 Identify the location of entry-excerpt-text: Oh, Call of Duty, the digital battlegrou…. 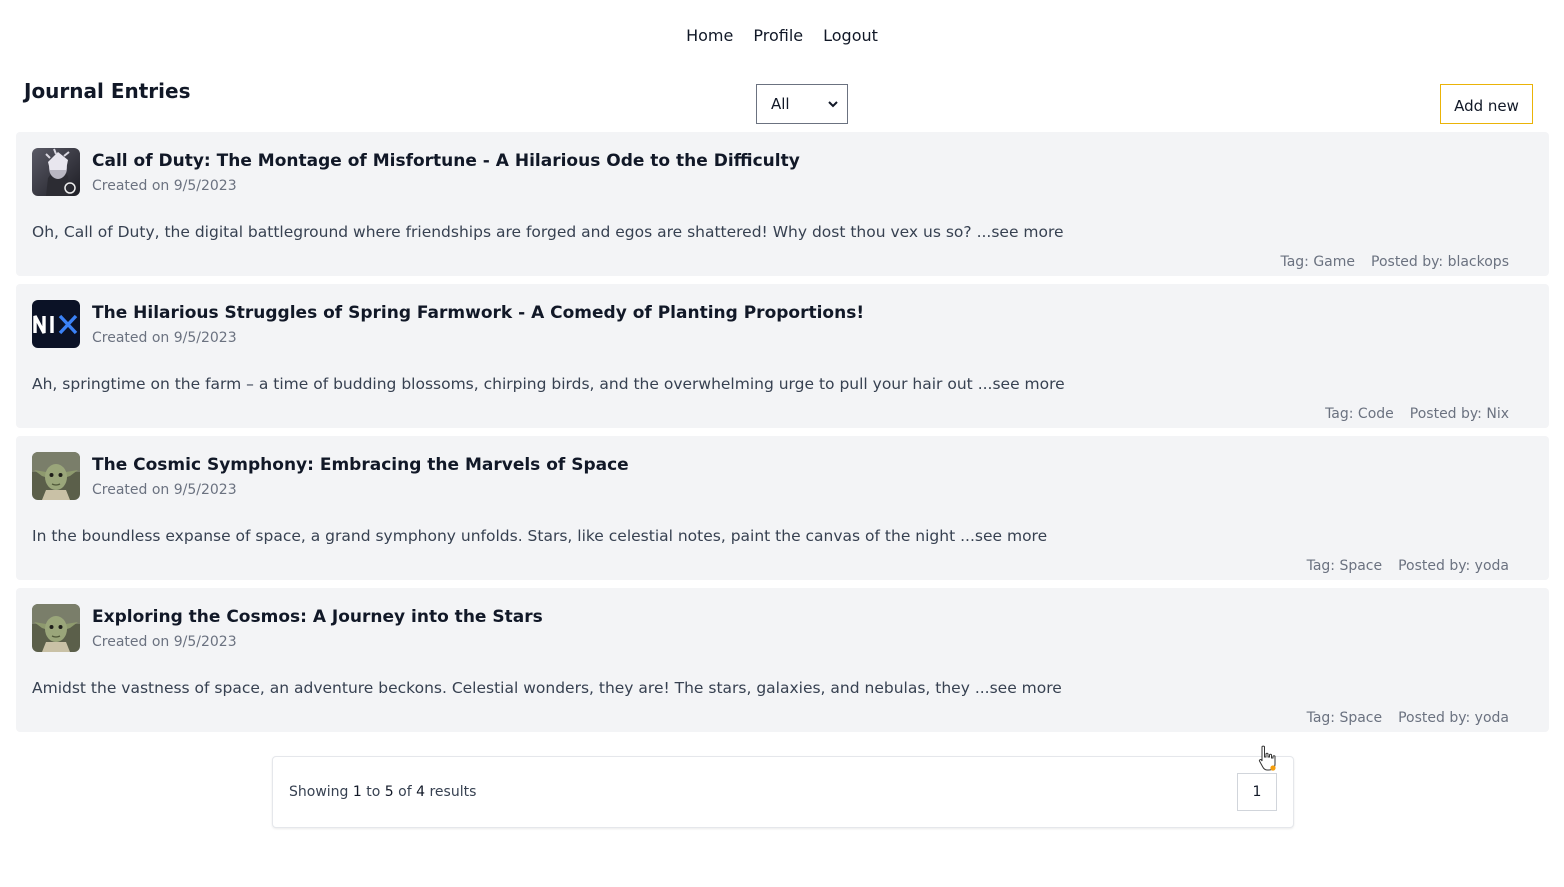
(502, 232).